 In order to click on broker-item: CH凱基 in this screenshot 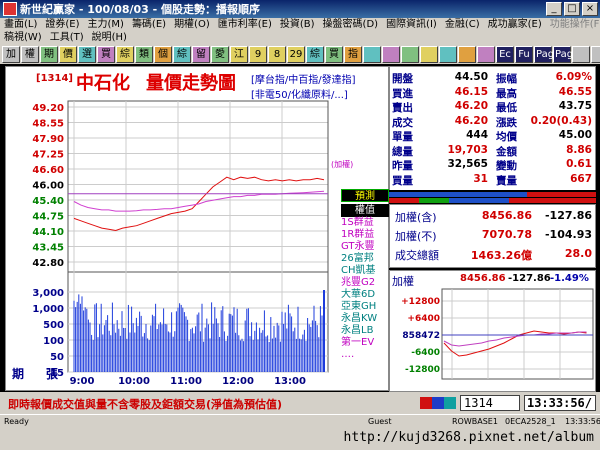, I will do `click(365, 271)`.